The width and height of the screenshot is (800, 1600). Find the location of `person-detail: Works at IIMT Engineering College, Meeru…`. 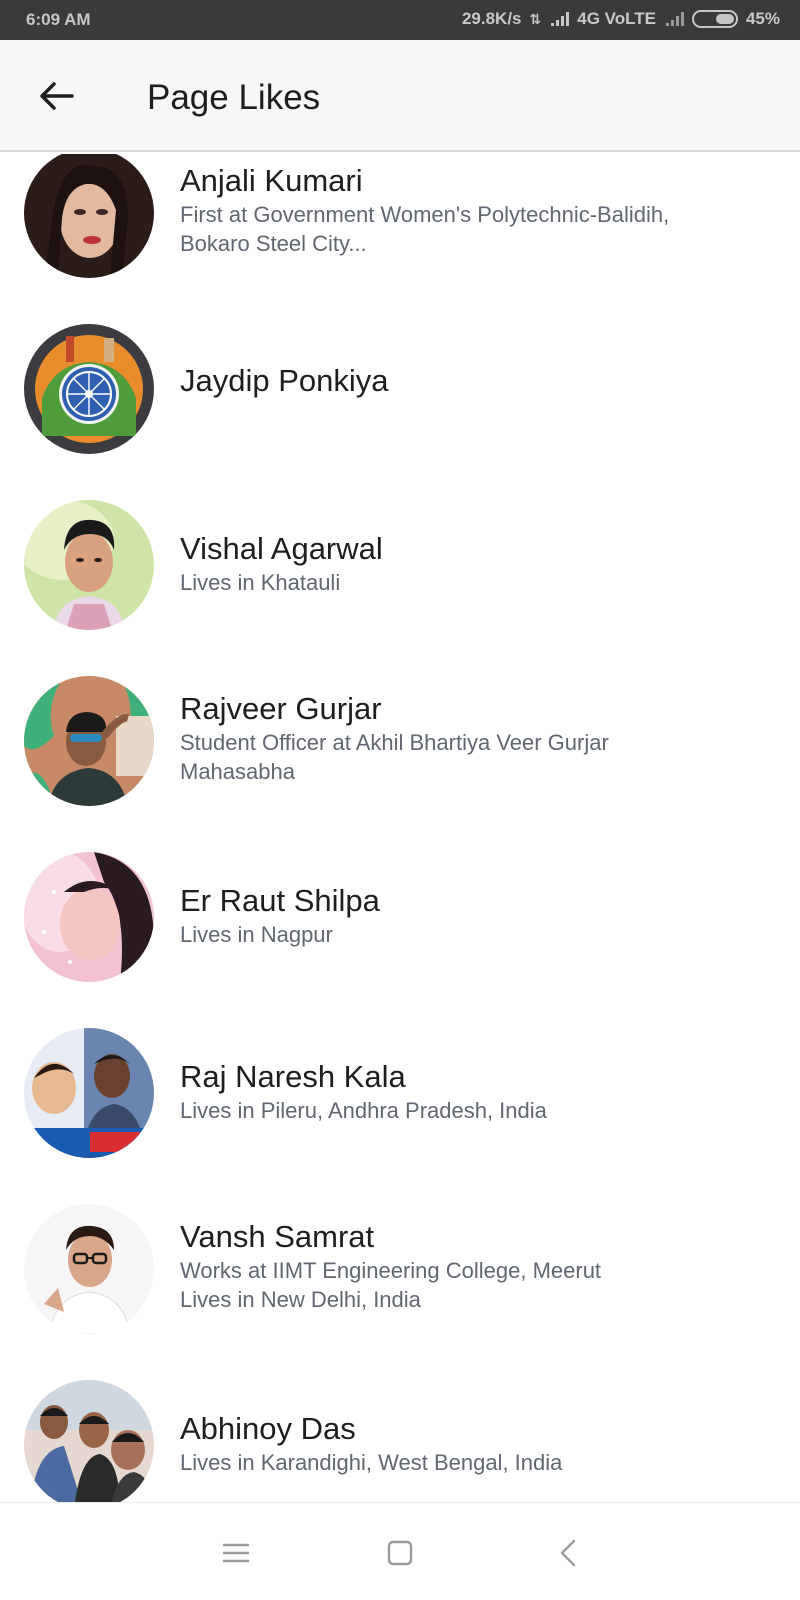

person-detail: Works at IIMT Engineering College, Meeru… is located at coordinates (391, 1270).